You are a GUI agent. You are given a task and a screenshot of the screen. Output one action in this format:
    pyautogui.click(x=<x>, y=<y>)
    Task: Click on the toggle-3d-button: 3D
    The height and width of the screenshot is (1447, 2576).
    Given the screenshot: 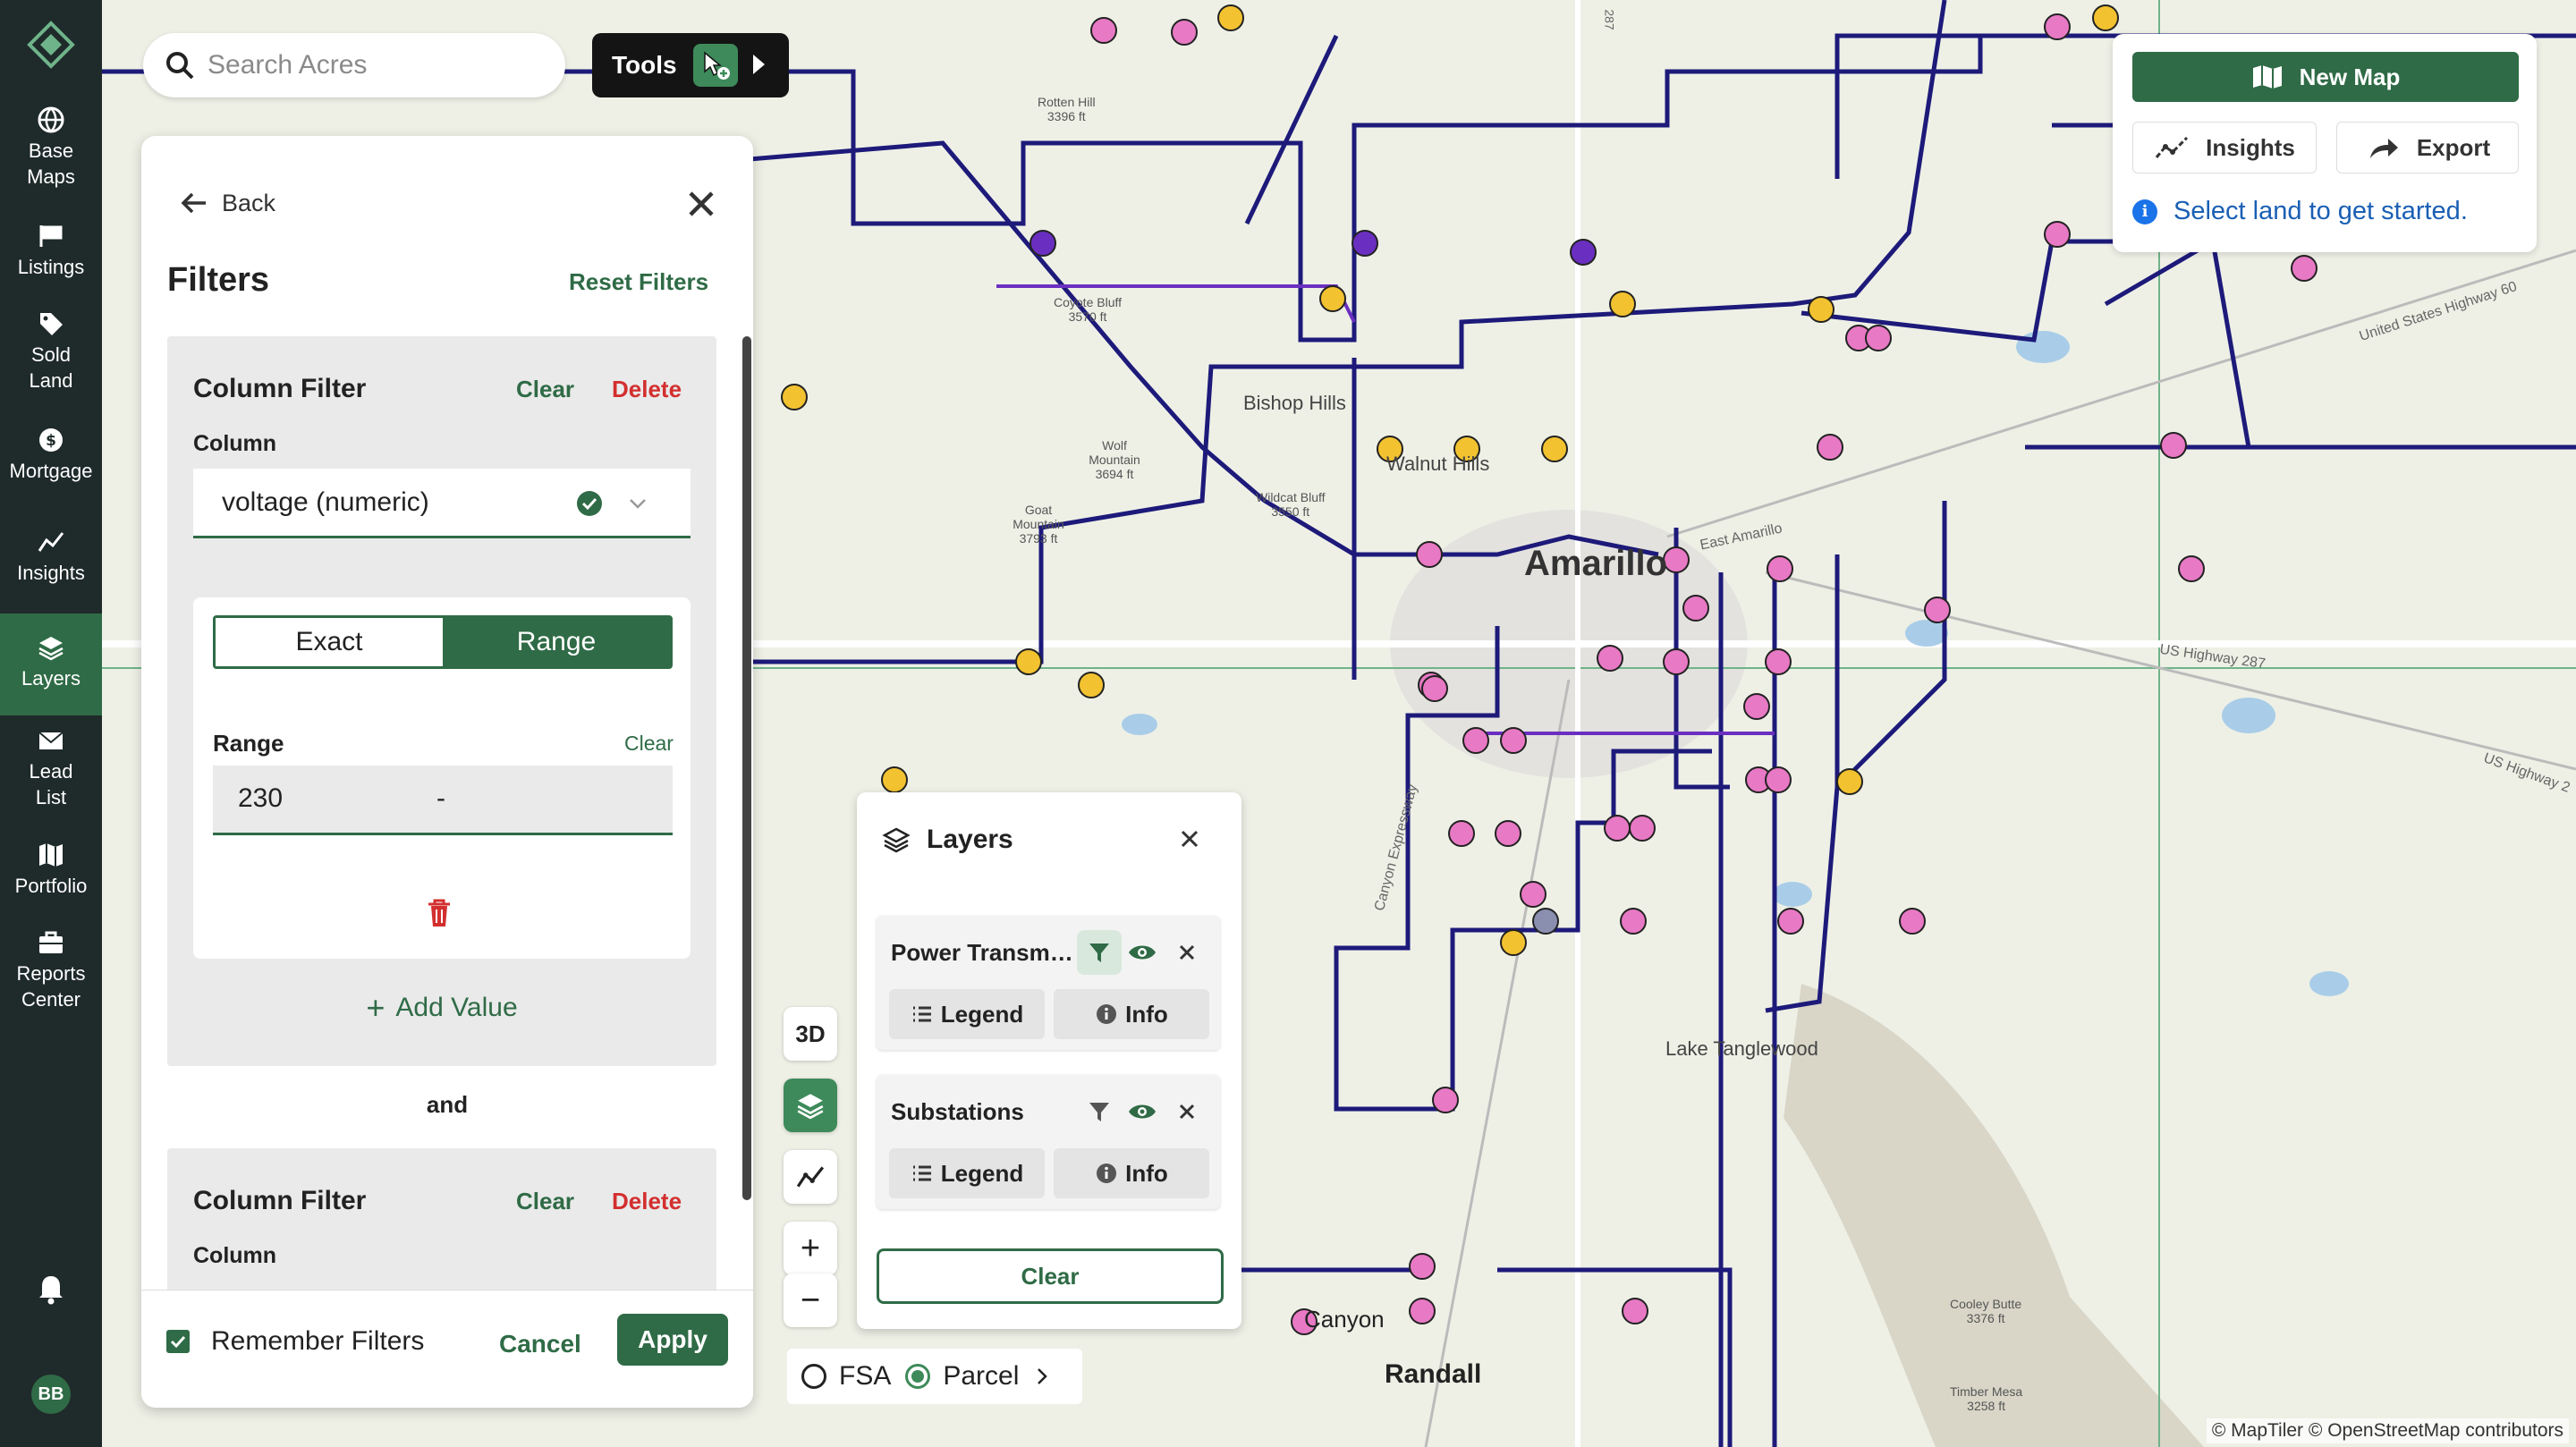 What is the action you would take?
    pyautogui.click(x=810, y=1034)
    